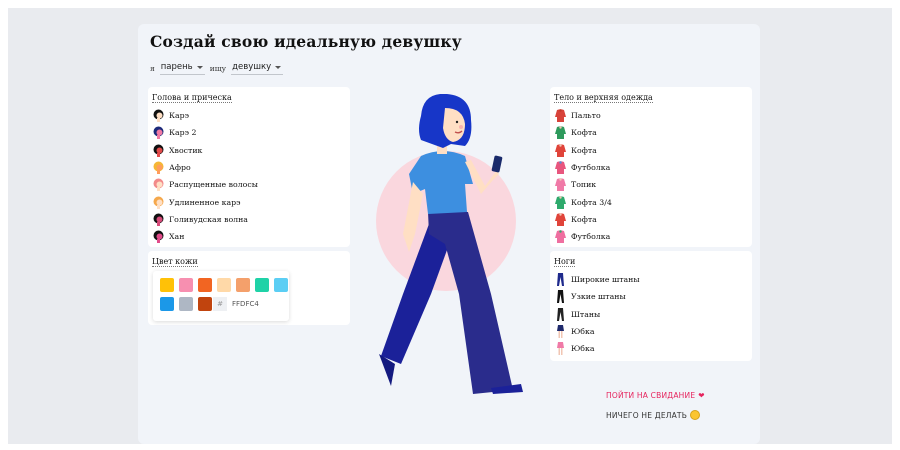 This screenshot has height=450, width=900. I want to click on filter-prefix: я, so click(152, 68).